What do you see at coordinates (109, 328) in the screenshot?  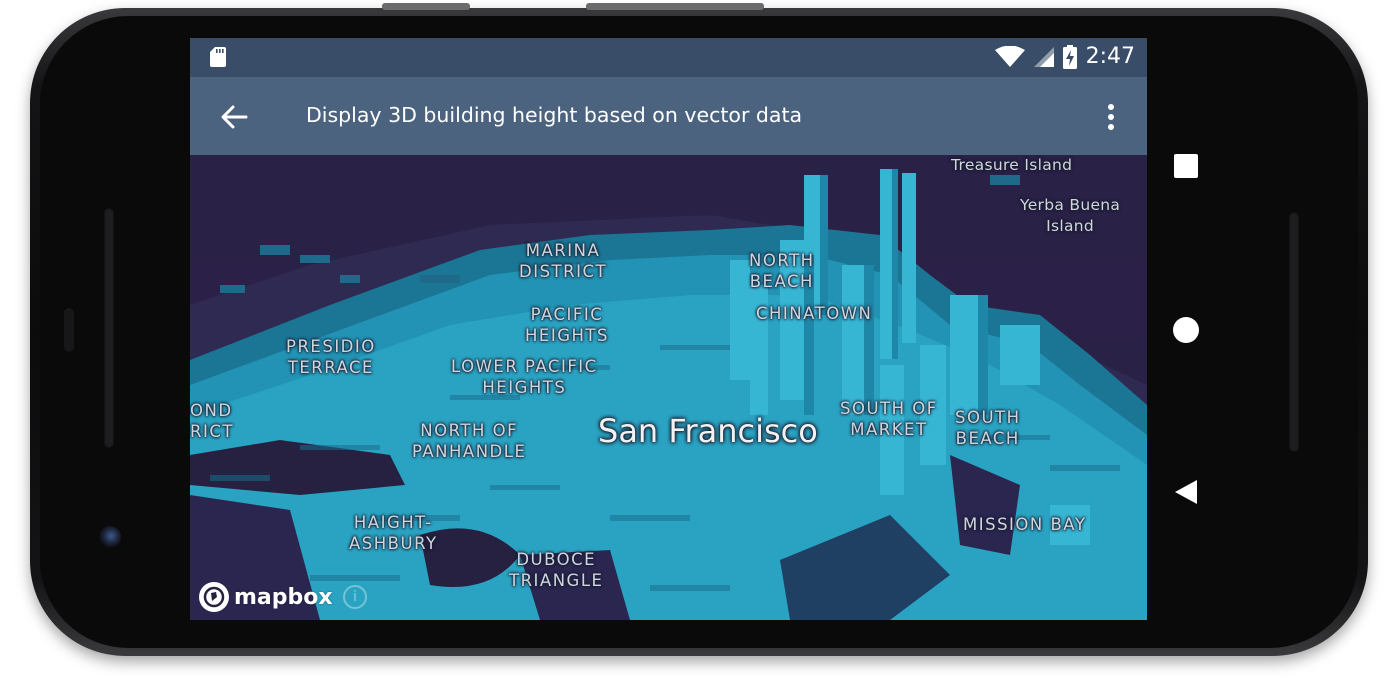 I see `front-speaker-left` at bounding box center [109, 328].